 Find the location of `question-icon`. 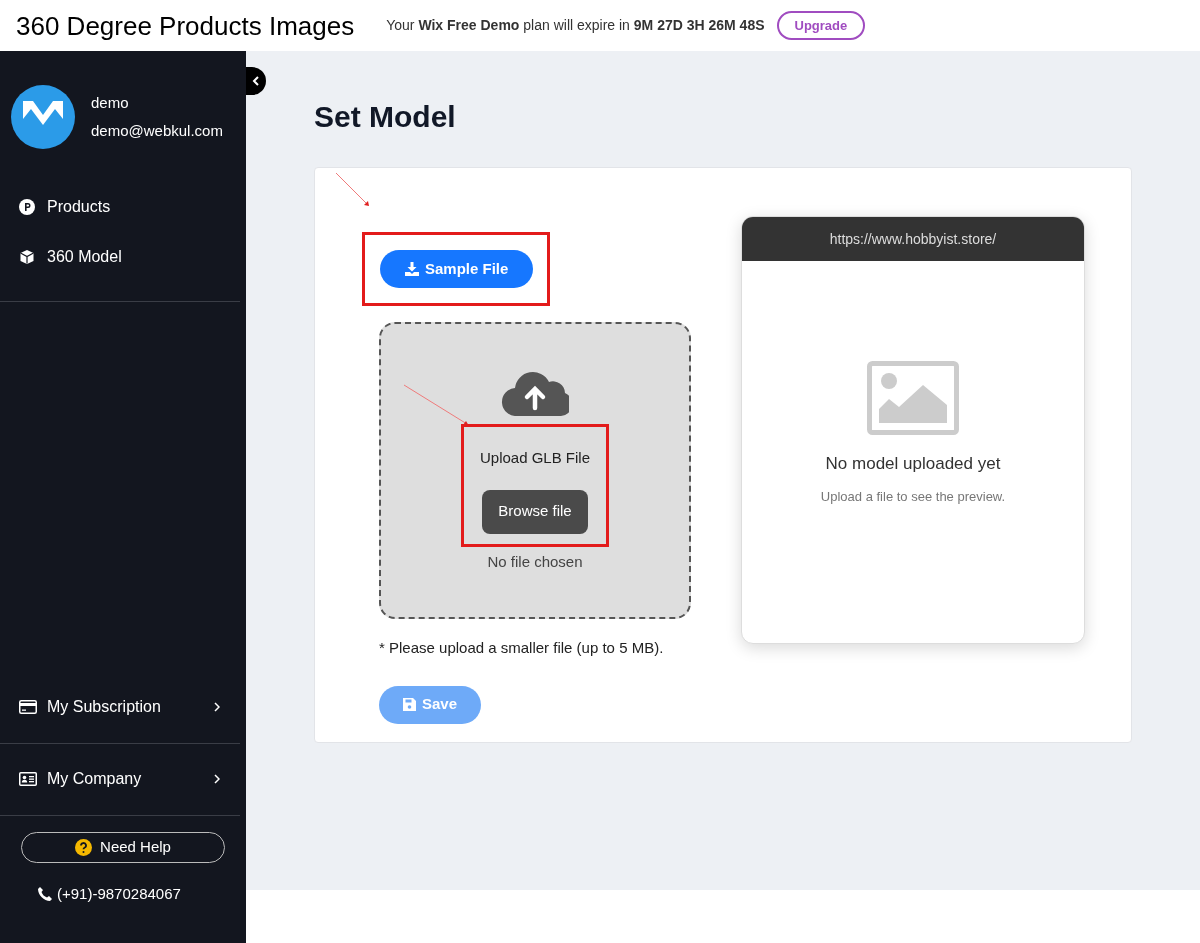

question-icon is located at coordinates (84, 847).